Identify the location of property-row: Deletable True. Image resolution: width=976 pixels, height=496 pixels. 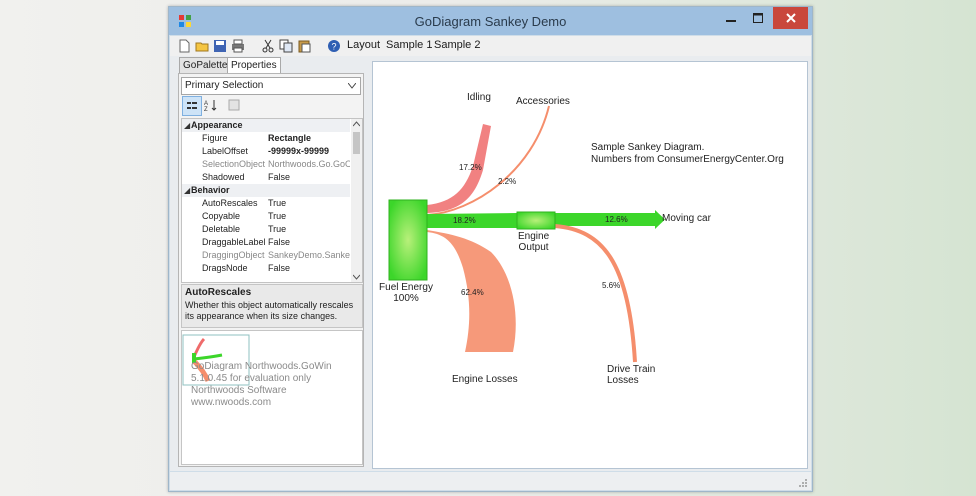
(266, 229).